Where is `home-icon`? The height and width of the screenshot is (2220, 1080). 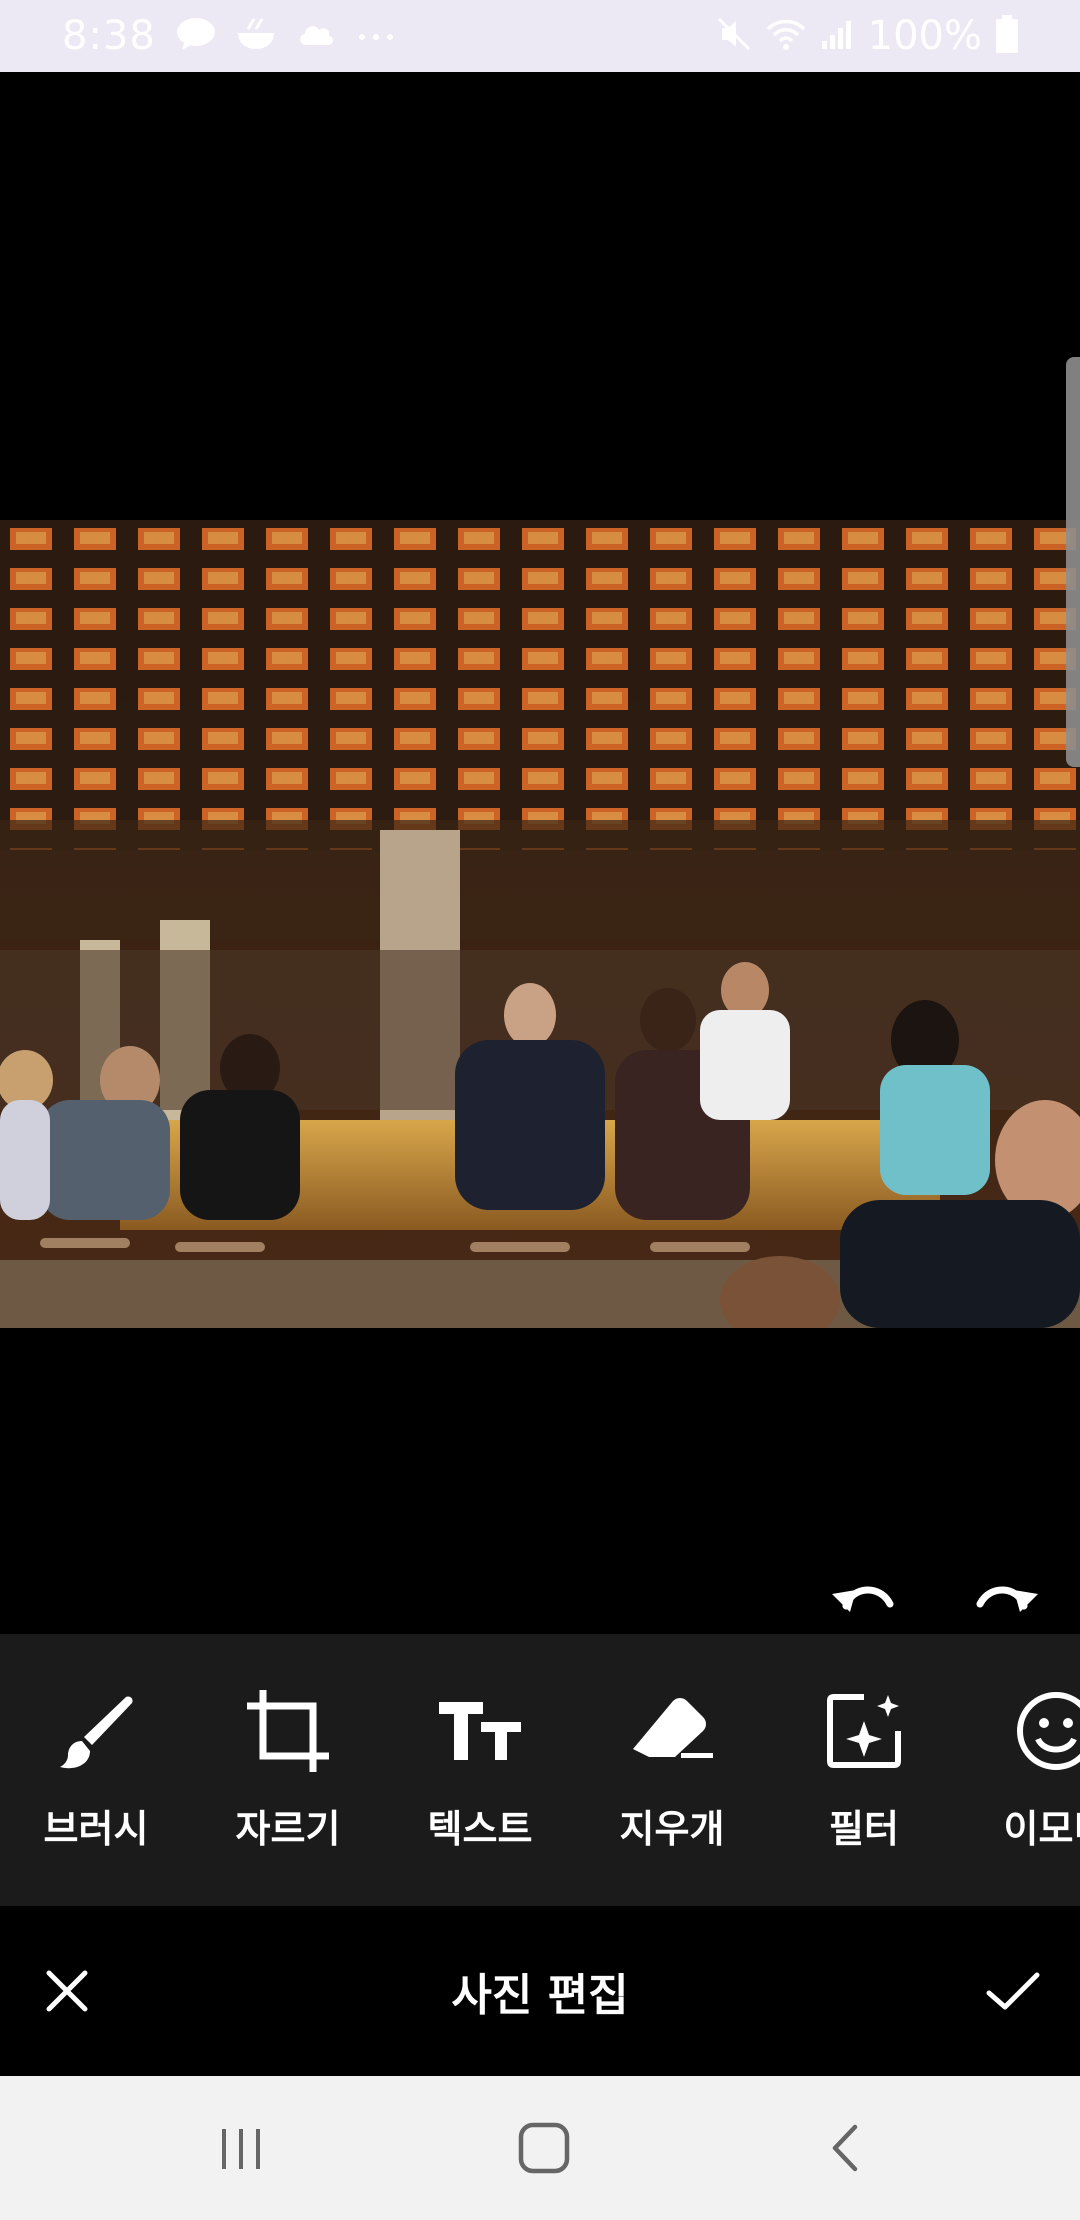
home-icon is located at coordinates (544, 2148).